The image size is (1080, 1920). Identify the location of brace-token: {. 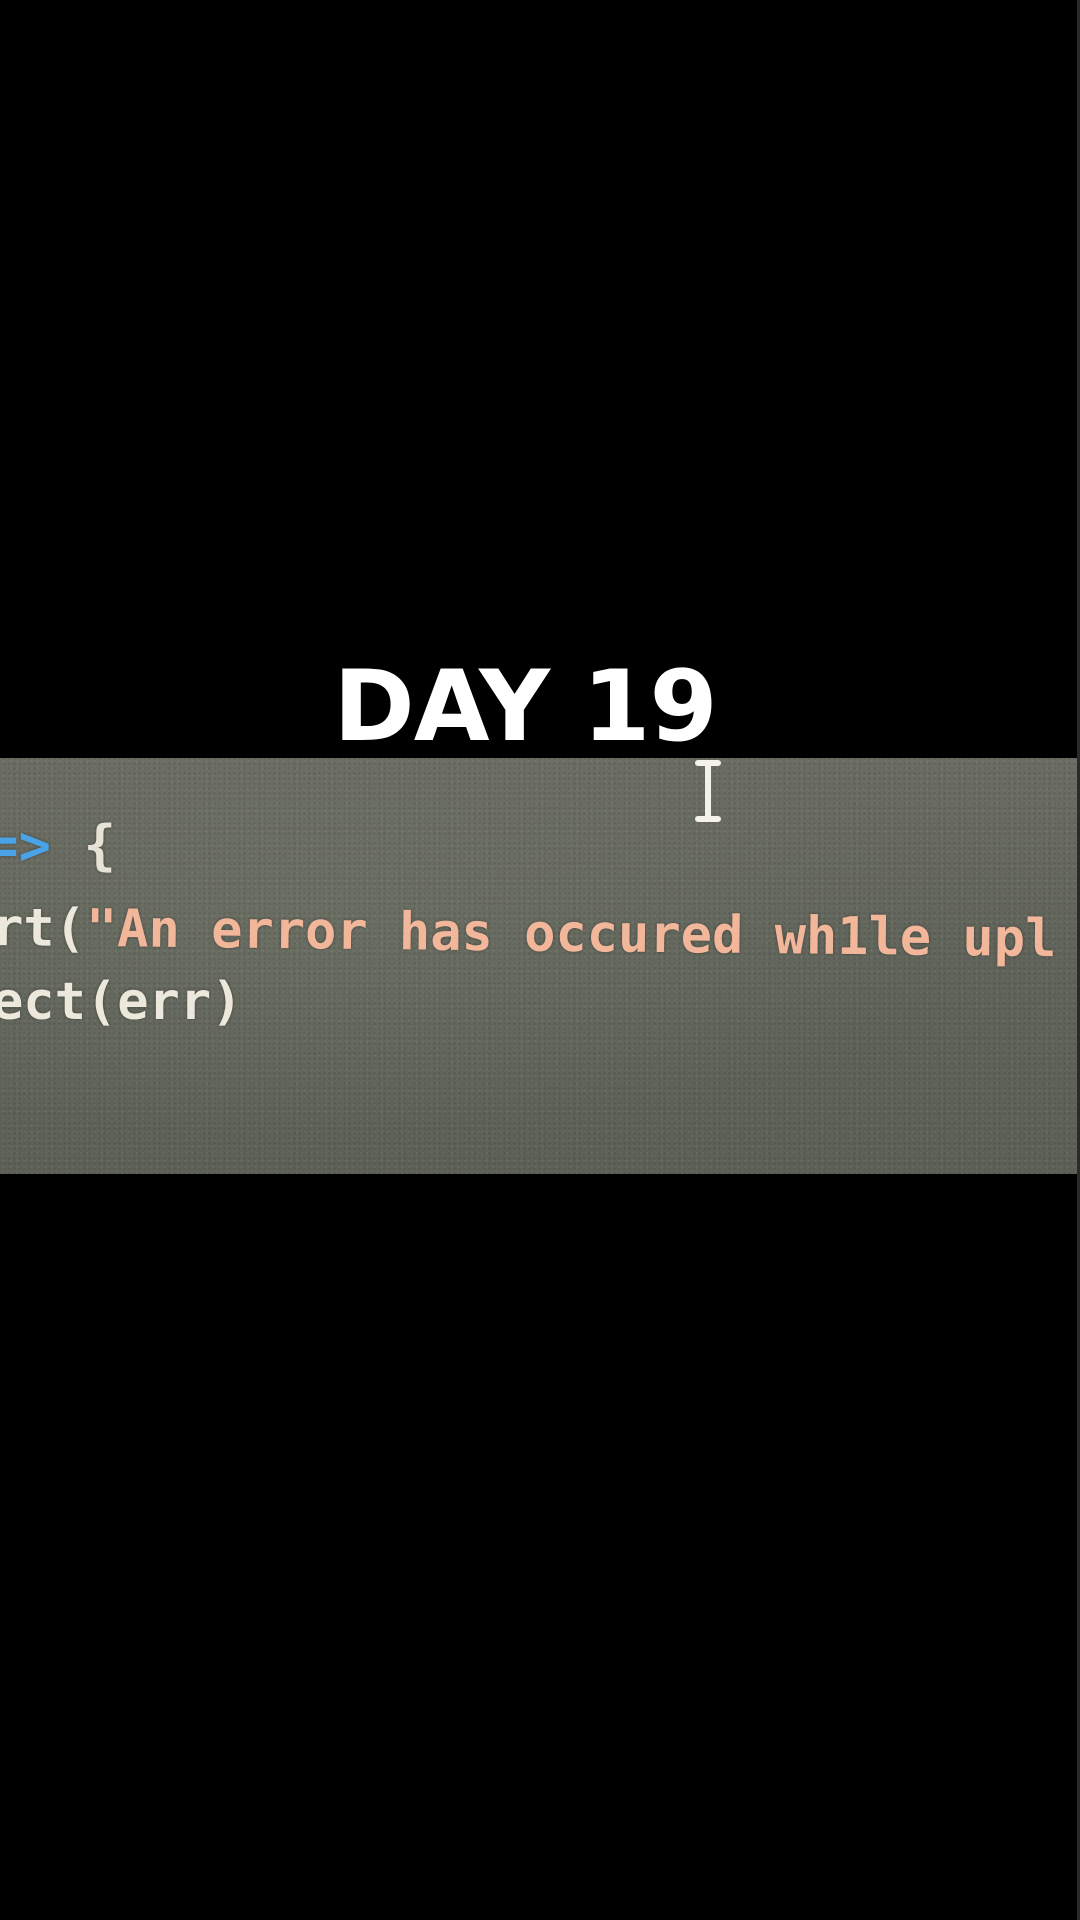
(100, 845).